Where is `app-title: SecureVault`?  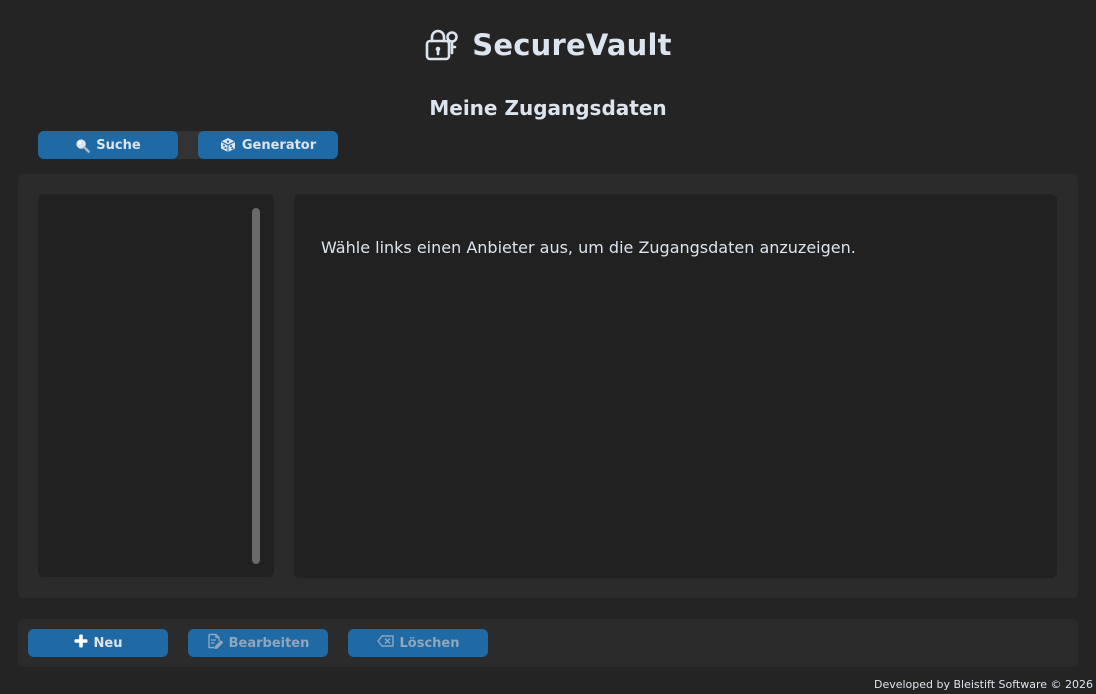 app-title: SecureVault is located at coordinates (572, 45).